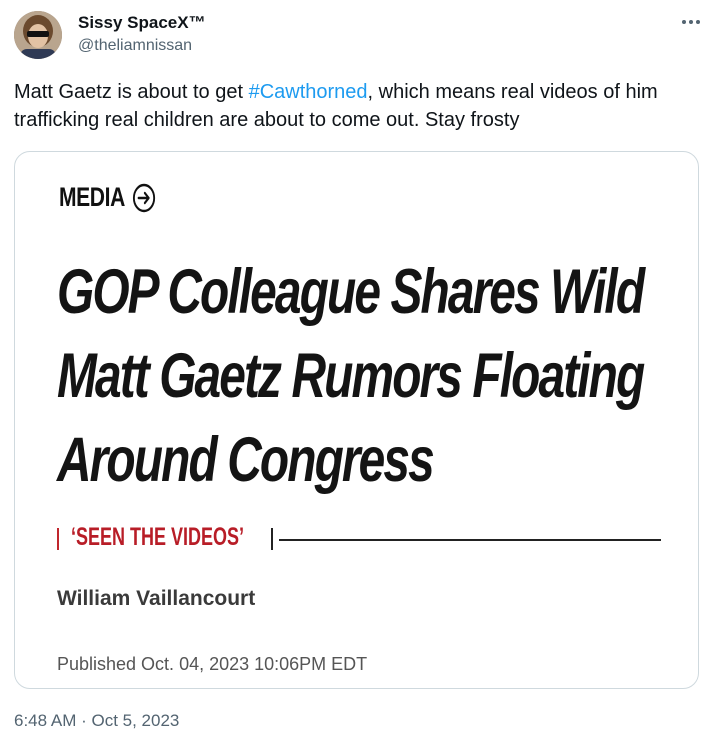 The height and width of the screenshot is (754, 716). I want to click on section-label-text: MEDIA, so click(92, 197).